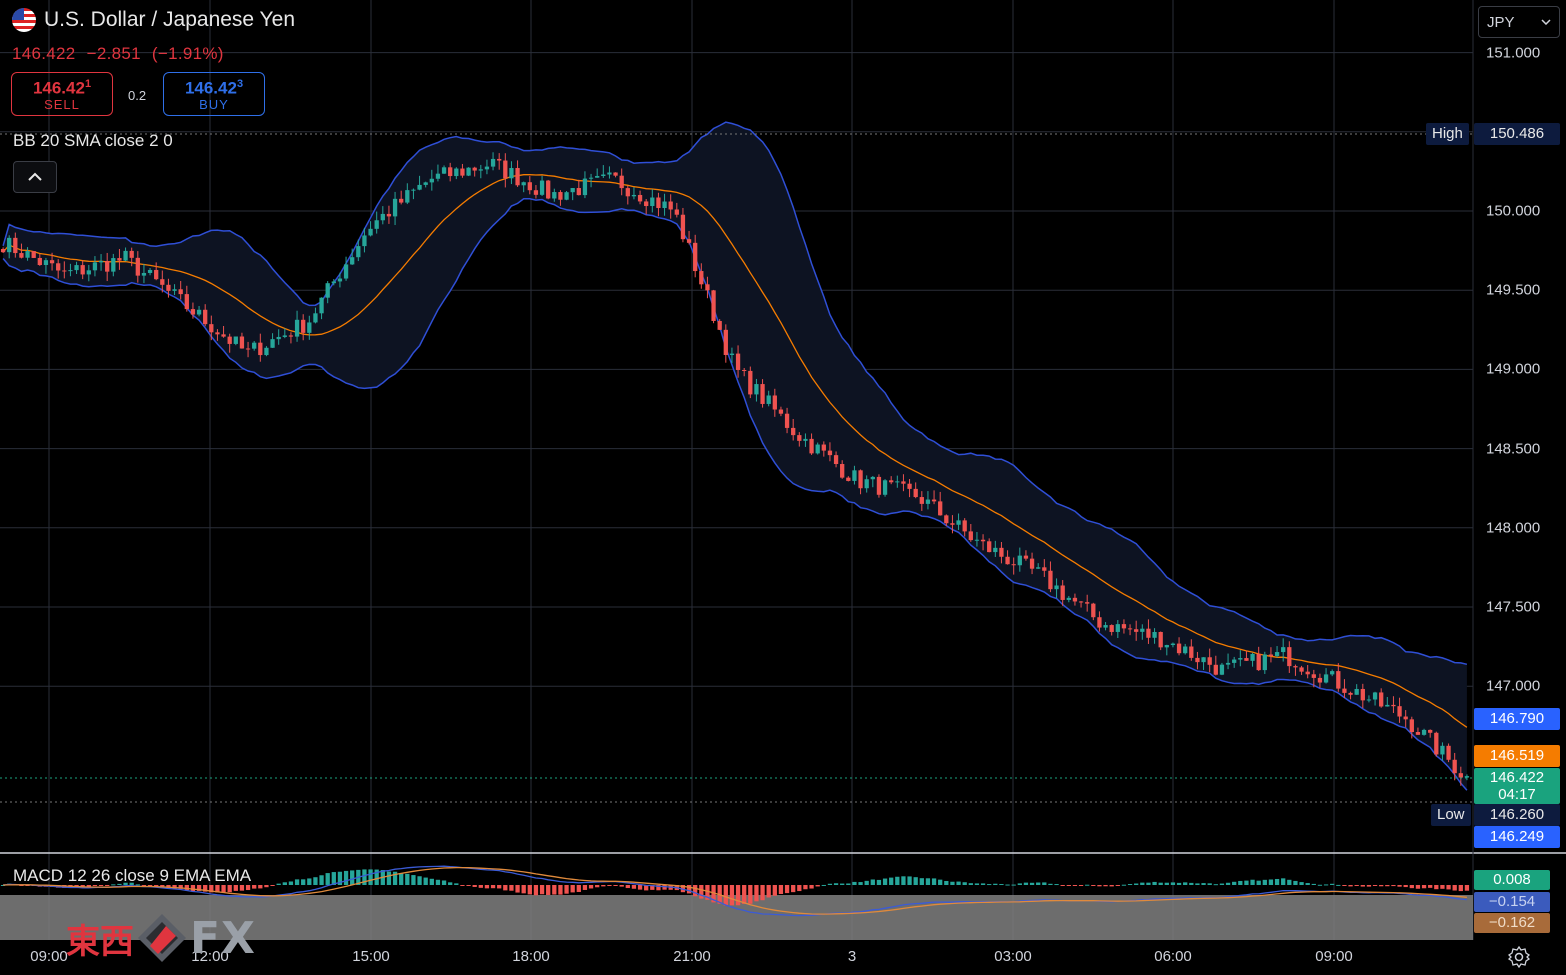 This screenshot has height=975, width=1566. Describe the element at coordinates (132, 876) in the screenshot. I see `macd-indicator-label: MACD 12 26 close 9 EMA EMA` at that location.